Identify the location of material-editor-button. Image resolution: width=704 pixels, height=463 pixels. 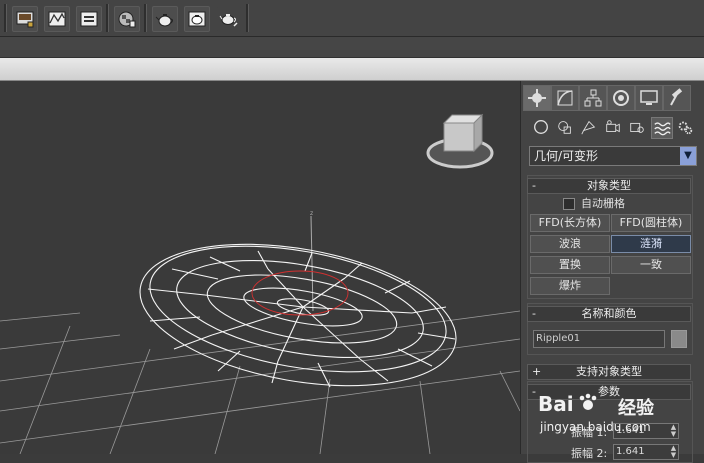
(127, 19).